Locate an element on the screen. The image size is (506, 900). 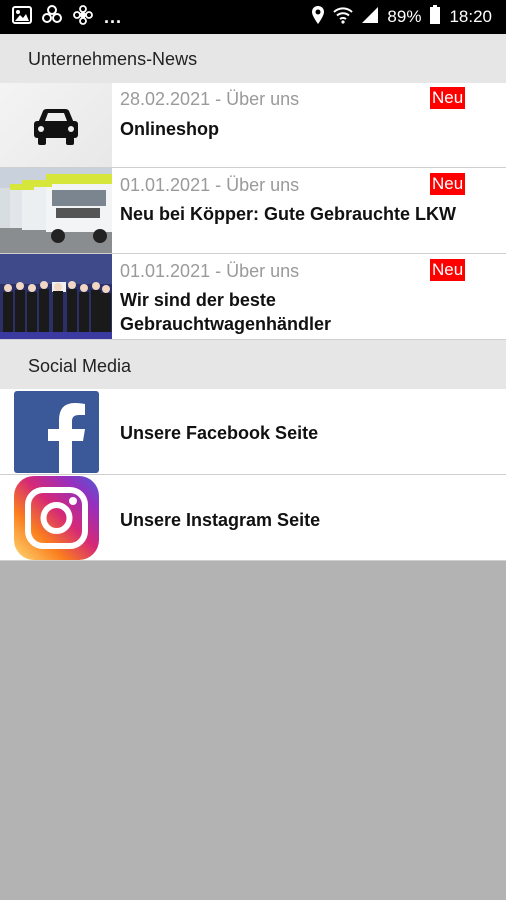
social-item-instagram: Unsere Instagram Seite is located at coordinates (253, 518).